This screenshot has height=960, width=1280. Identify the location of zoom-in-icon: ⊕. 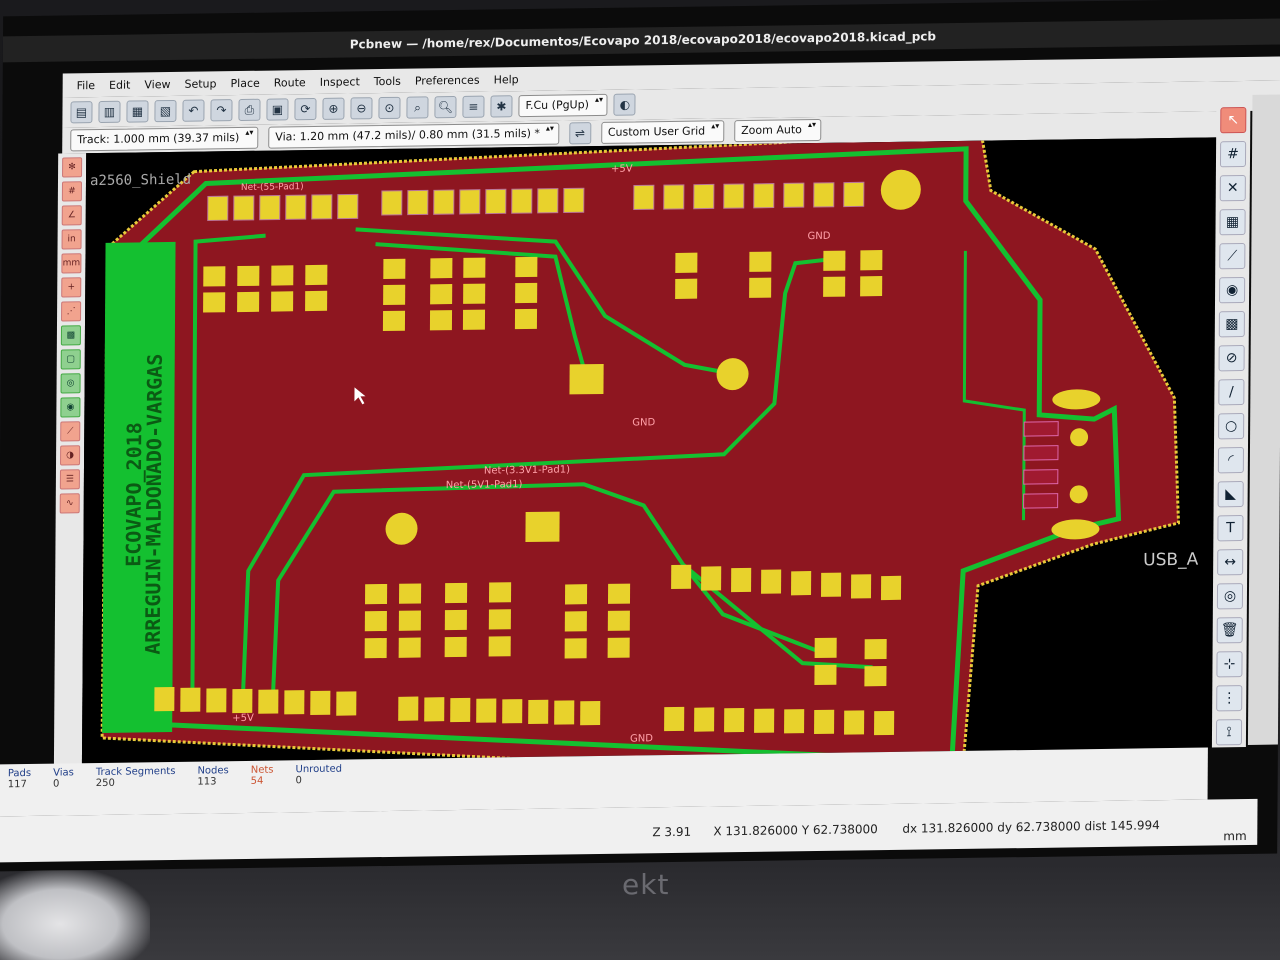
(333, 108).